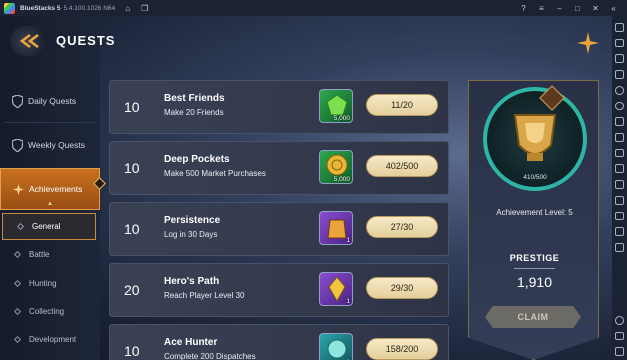 Image resolution: width=627 pixels, height=360 pixels. I want to click on quest-row: 10 Persistence Log in 30 Days 1 27/30, so click(279, 229).